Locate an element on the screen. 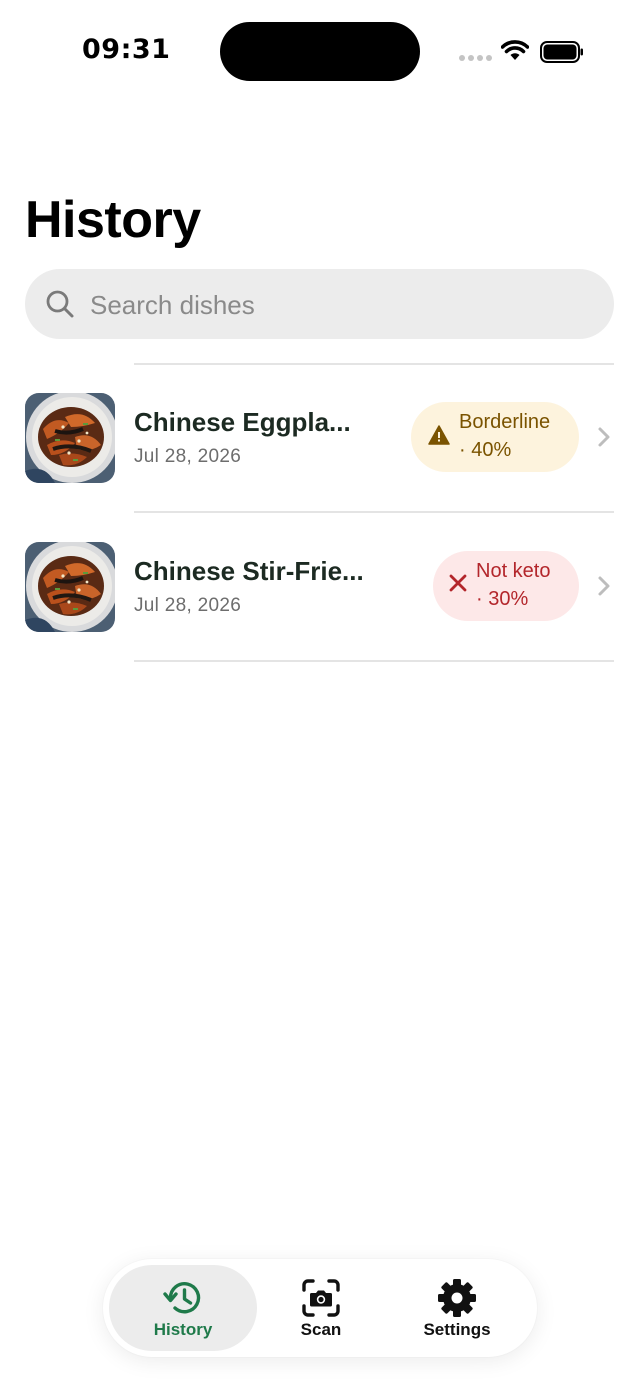 The height and width of the screenshot is (1391, 640). search-input is located at coordinates (340, 305).